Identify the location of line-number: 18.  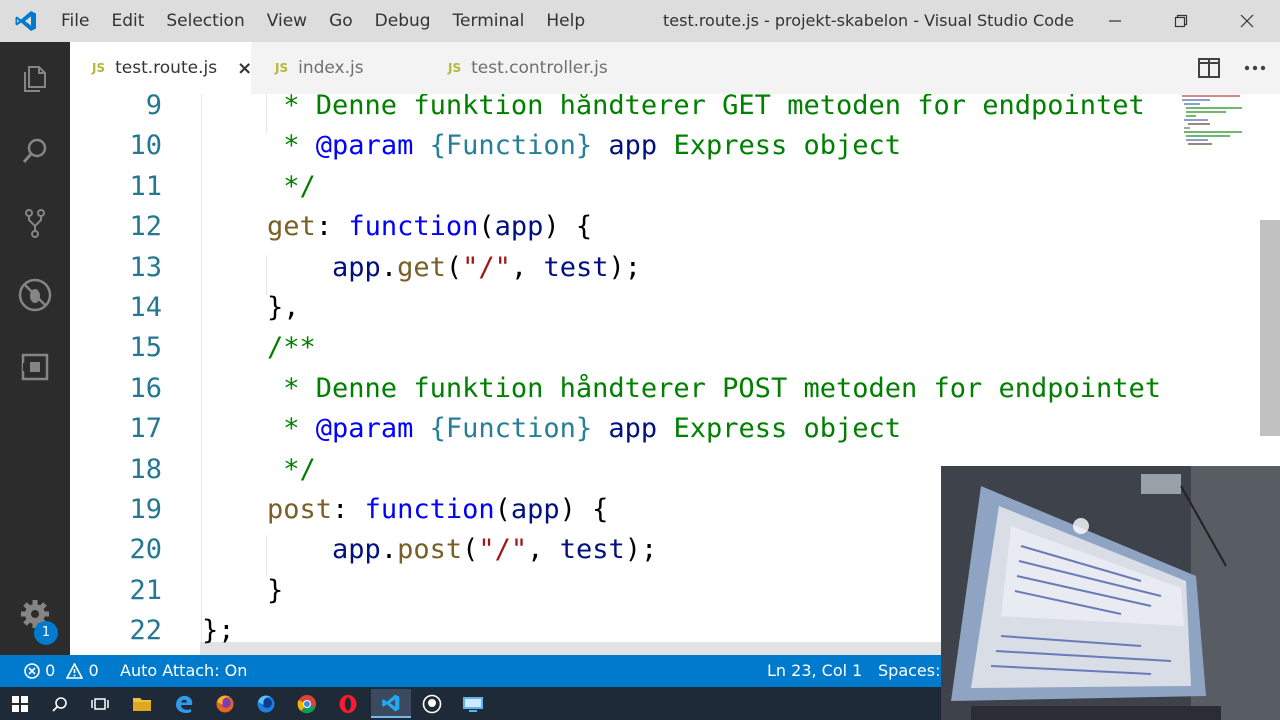
(145, 469).